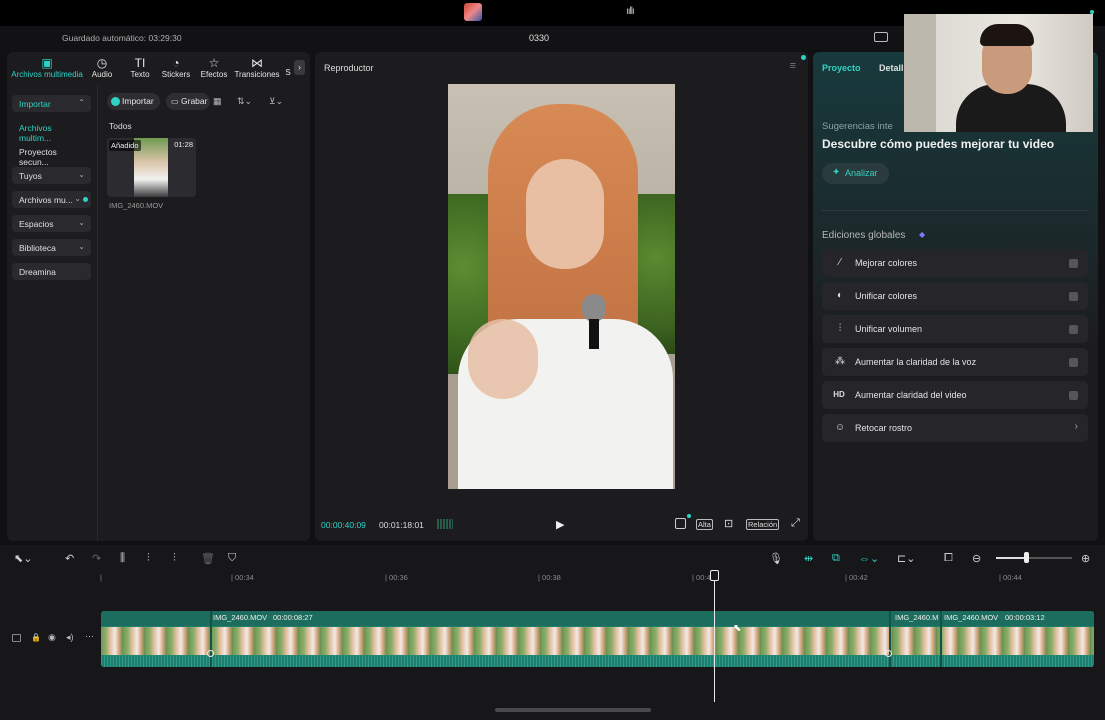  I want to click on lock-icon: 🔒, so click(36, 637).